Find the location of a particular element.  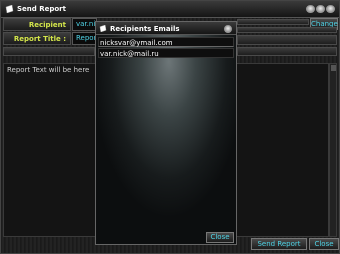

close-button: Close is located at coordinates (324, 244).